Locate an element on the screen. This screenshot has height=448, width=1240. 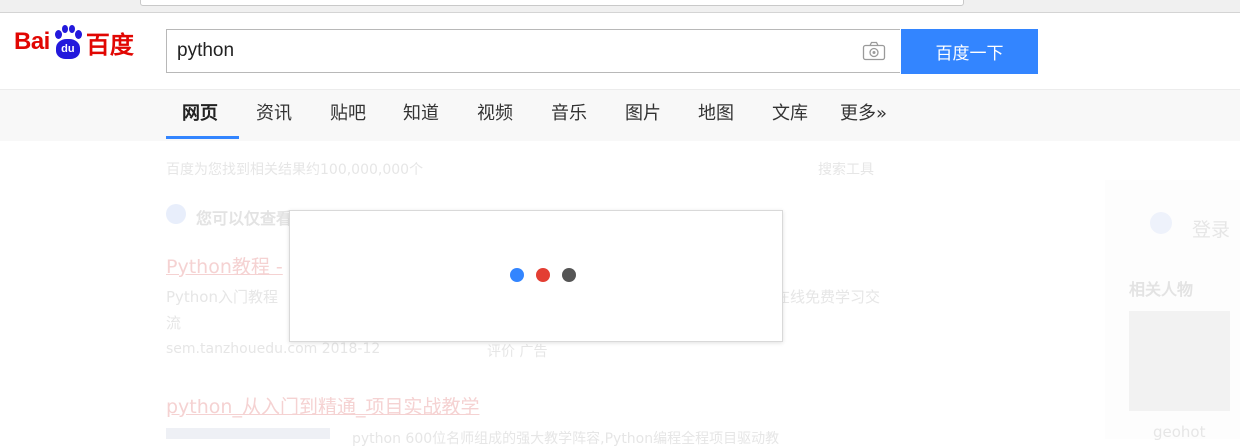
result-snippet-end: 在线免费学习交 is located at coordinates (828, 297).